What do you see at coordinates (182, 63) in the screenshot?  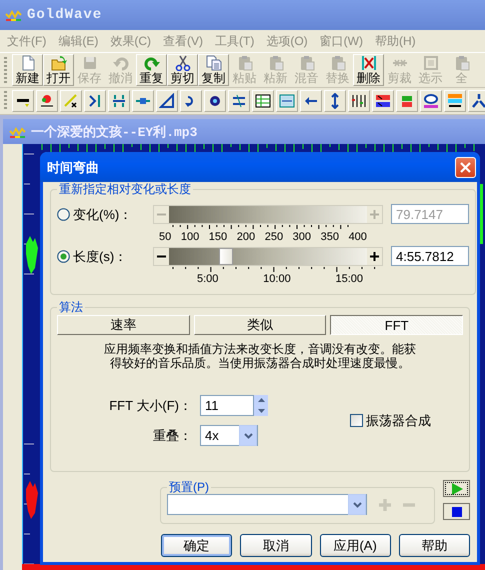 I see `scissors-icon` at bounding box center [182, 63].